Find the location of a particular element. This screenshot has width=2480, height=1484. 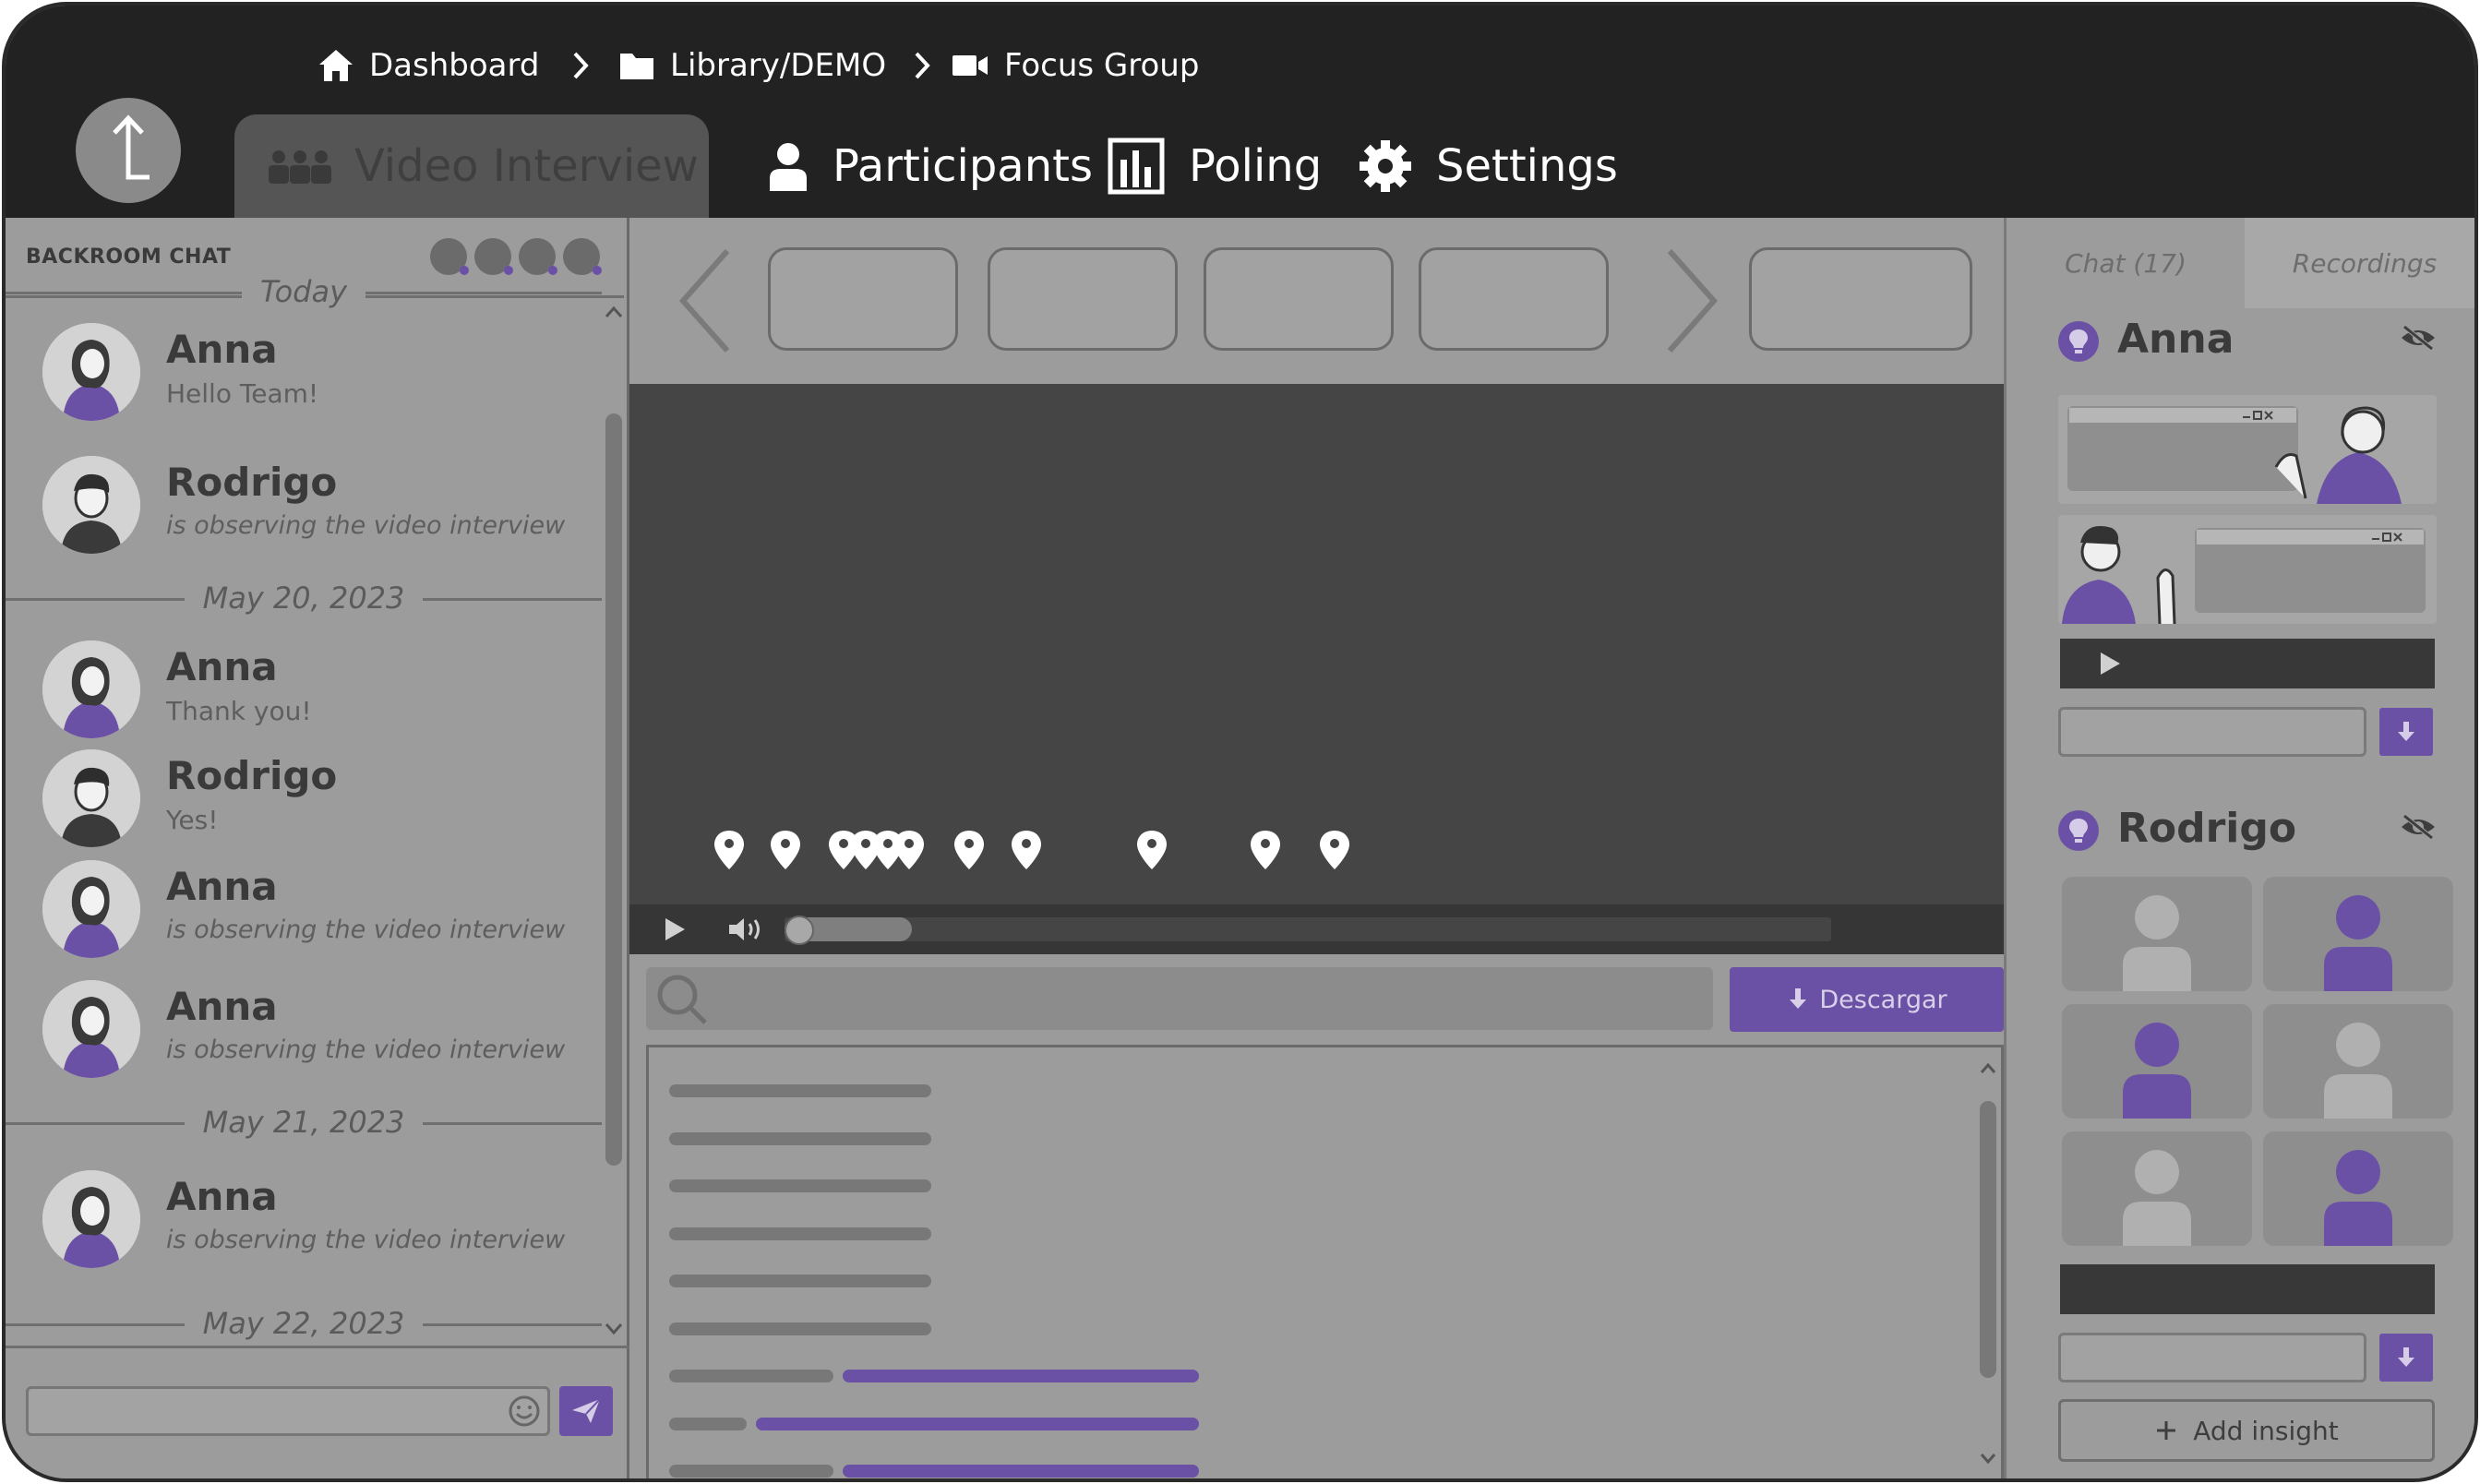

date-separator: May 20, 2023 is located at coordinates (304, 598).